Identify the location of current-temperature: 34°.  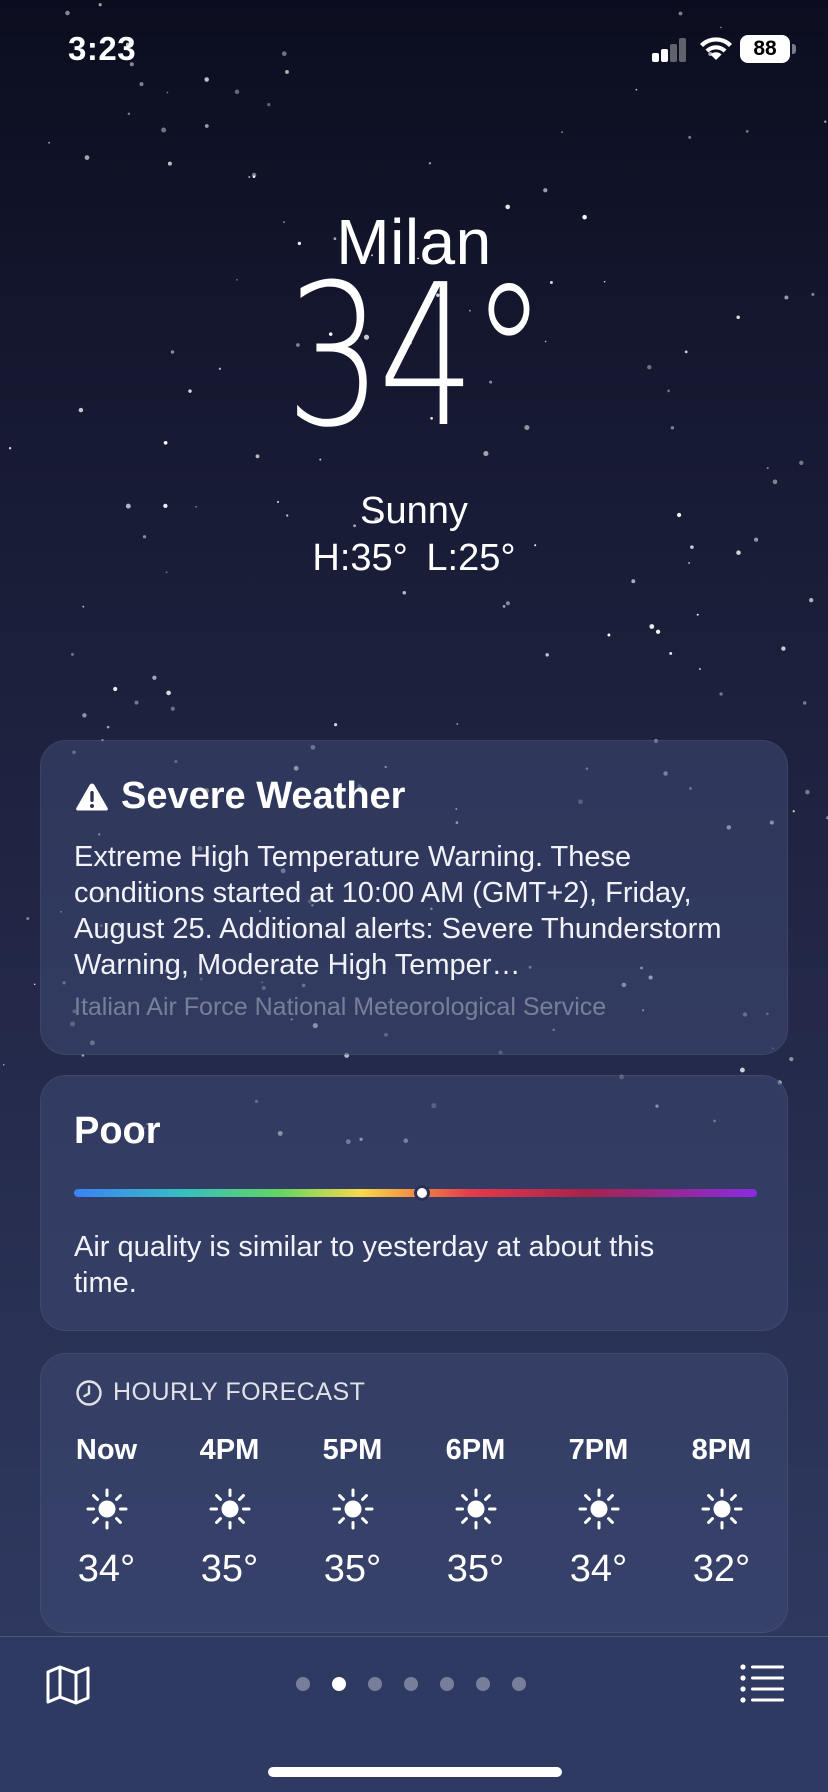
(416, 357).